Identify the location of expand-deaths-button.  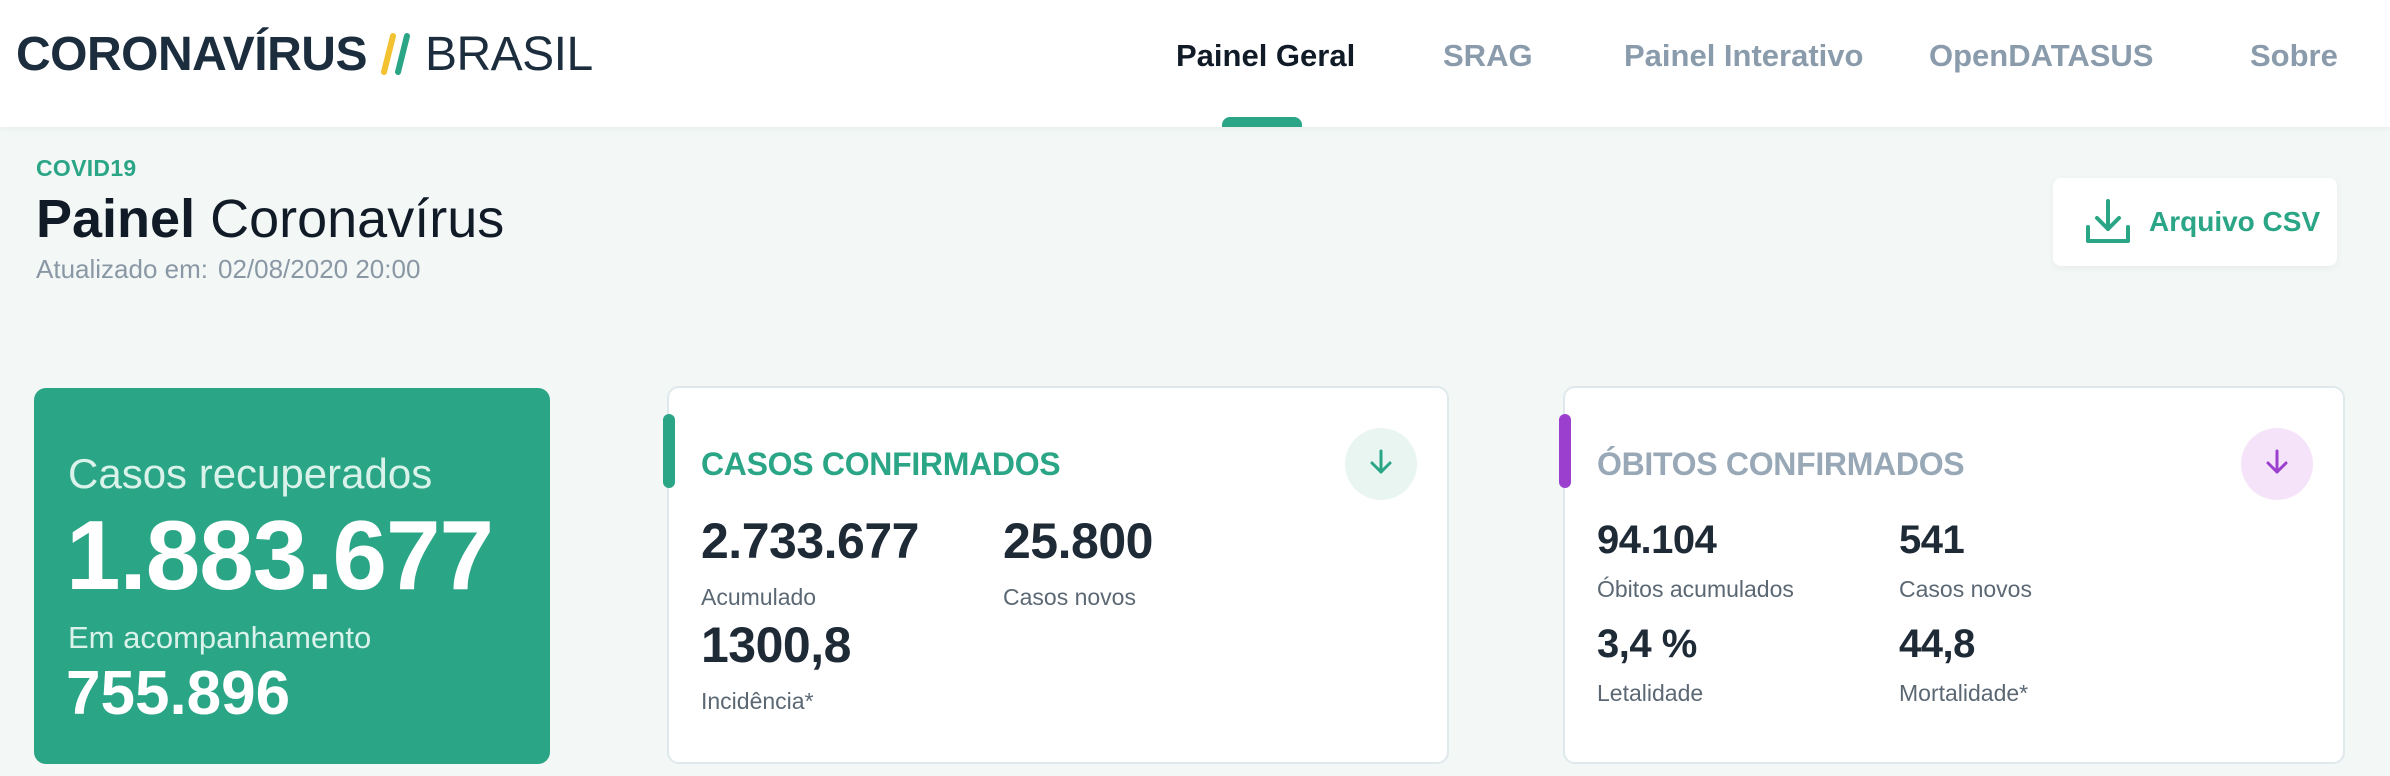
(2277, 464).